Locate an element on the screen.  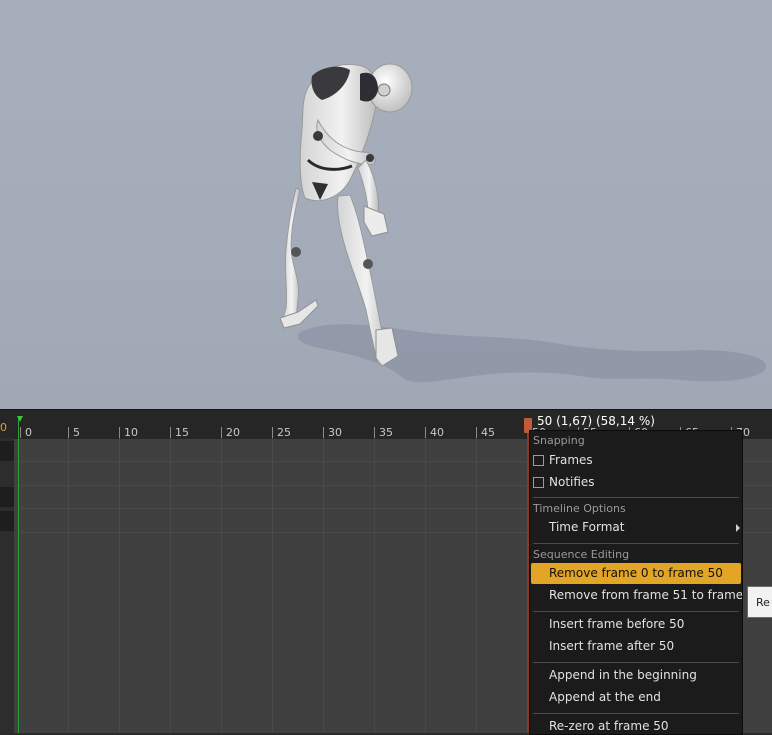
menu-item-label: Notifies is located at coordinates (572, 482).